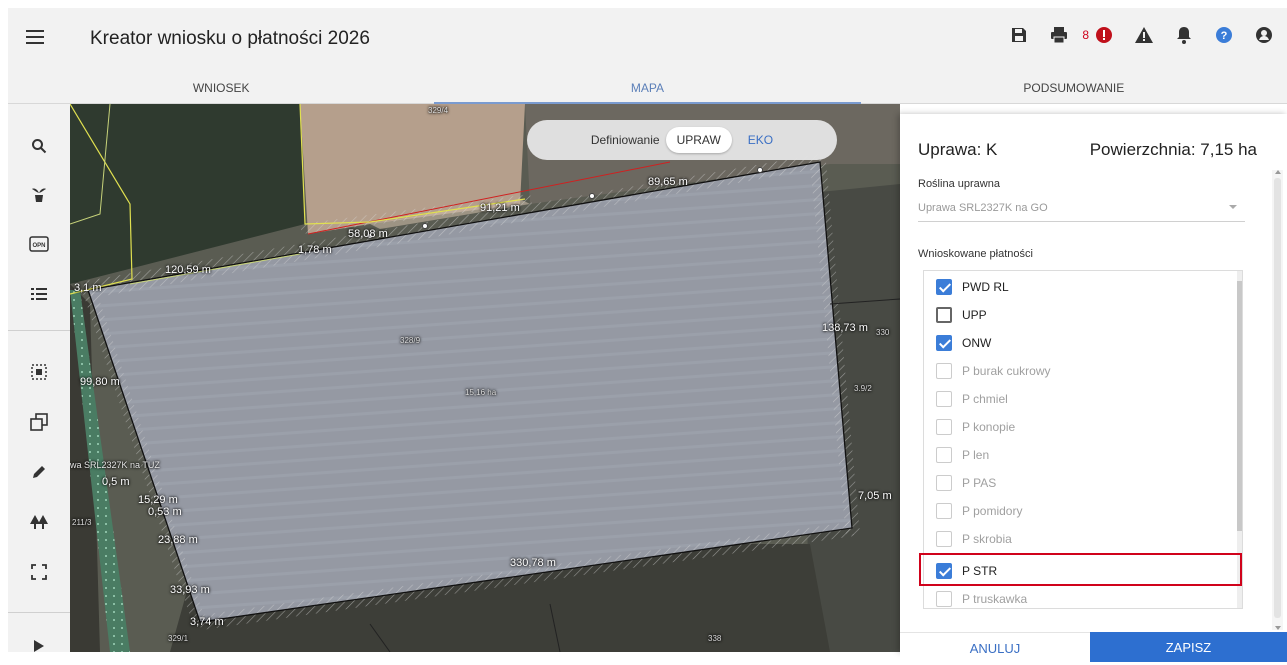 This screenshot has height=665, width=1287. I want to click on cancel-button: ANULUJ, so click(995, 647).